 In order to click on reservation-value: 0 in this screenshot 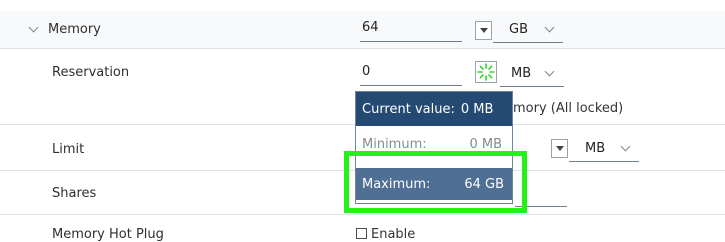, I will do `click(411, 75)`.